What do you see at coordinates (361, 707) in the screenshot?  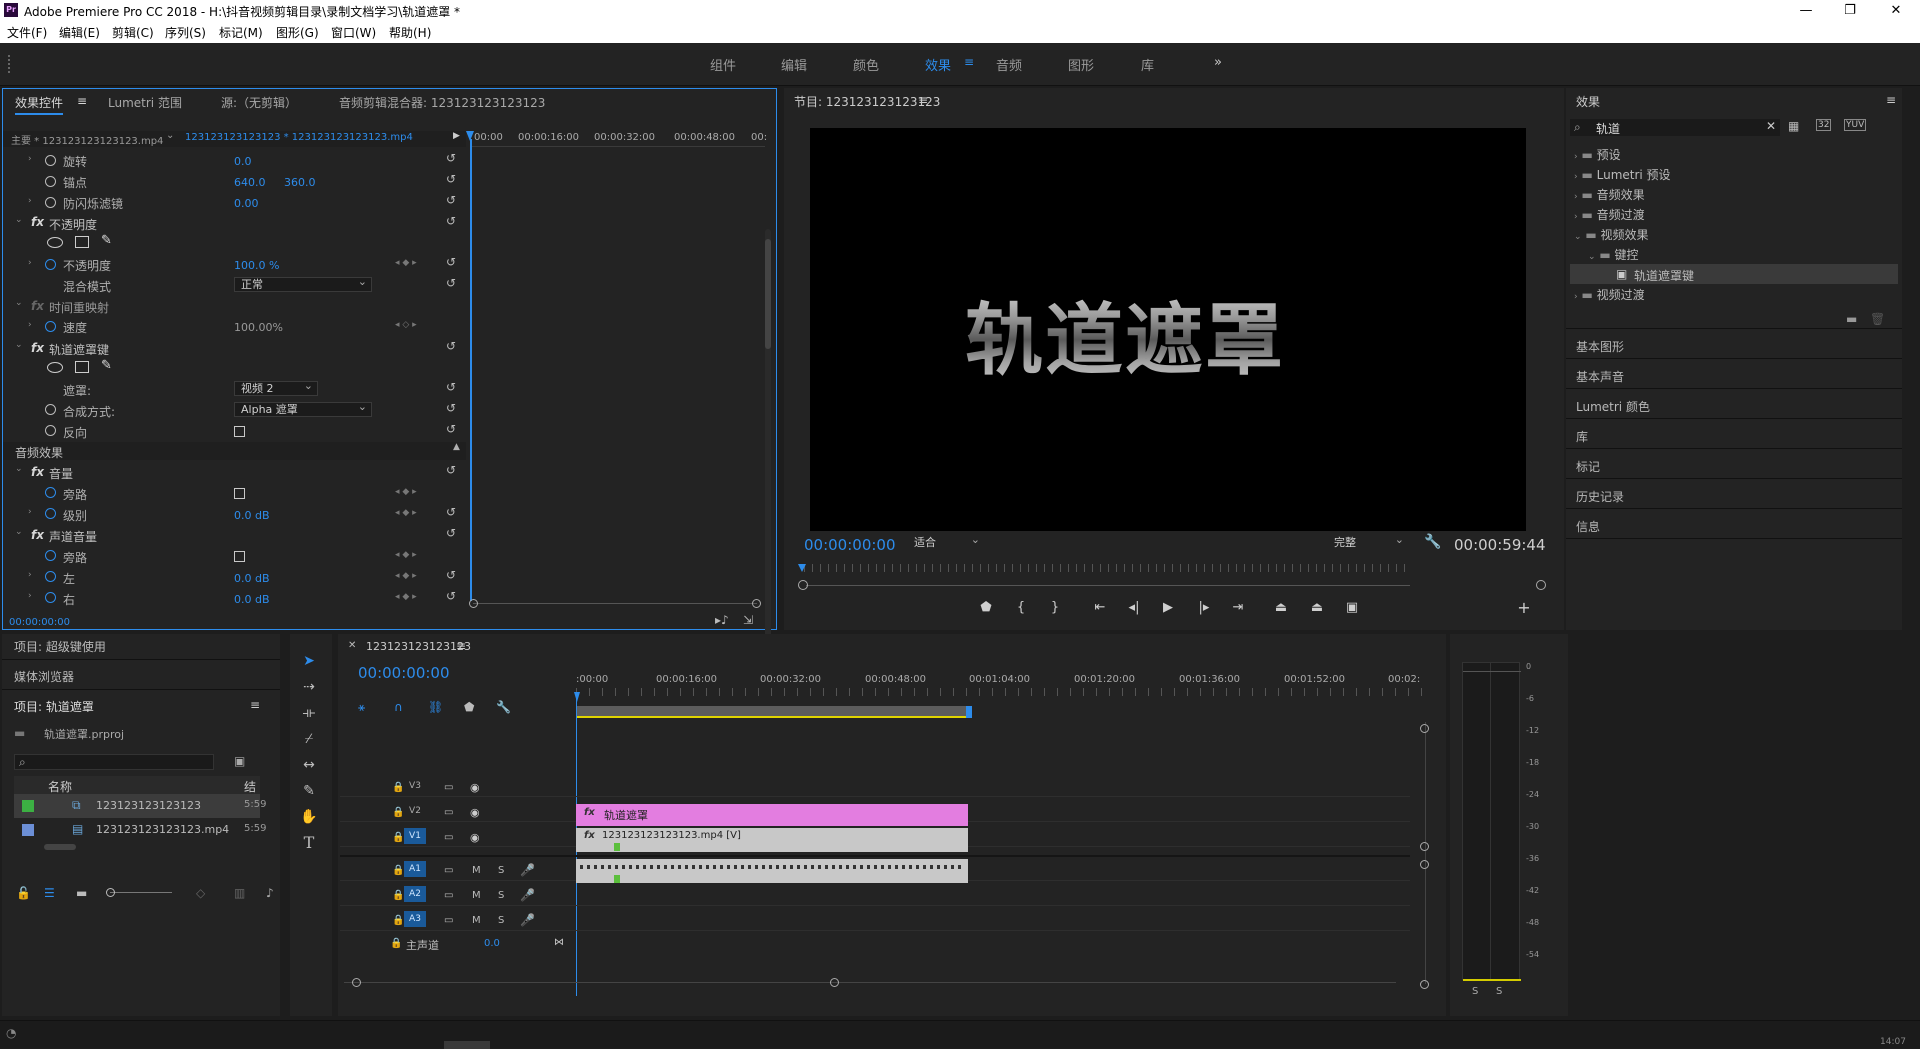 I see `nest-toggle-icon: ⚹` at bounding box center [361, 707].